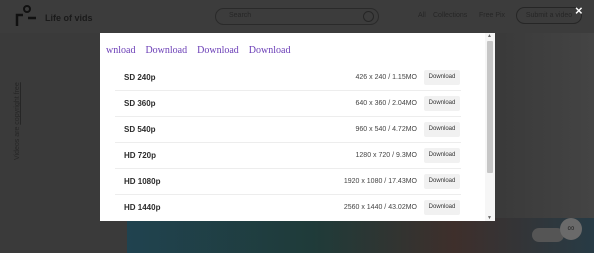 The height and width of the screenshot is (253, 594). I want to click on resolution-size: 1920 x 1080 / 17.43MO, so click(380, 181).